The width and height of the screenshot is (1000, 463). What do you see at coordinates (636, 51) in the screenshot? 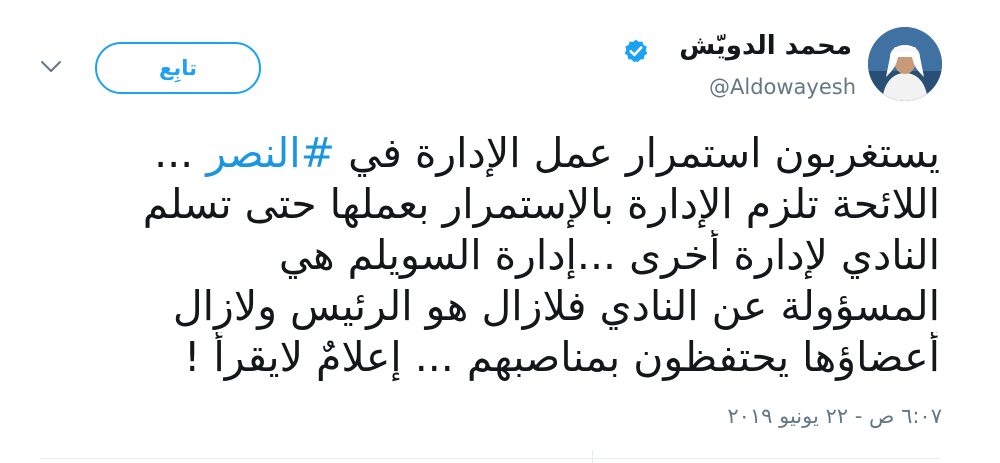
I see `verified-badge-icon` at bounding box center [636, 51].